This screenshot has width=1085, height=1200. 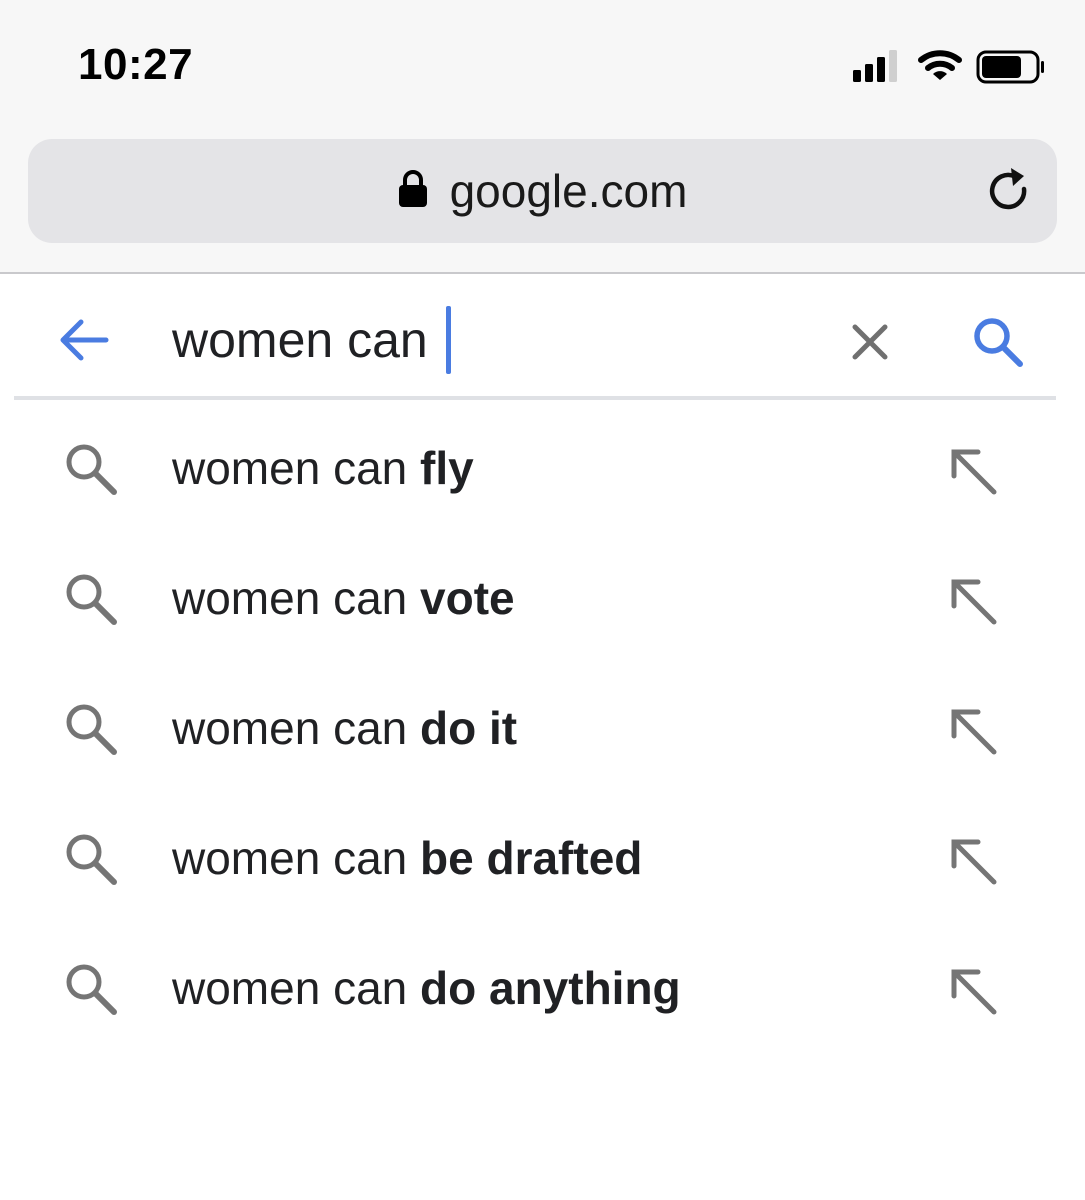 I want to click on suggestion-text: women can be drafted, so click(x=407, y=858).